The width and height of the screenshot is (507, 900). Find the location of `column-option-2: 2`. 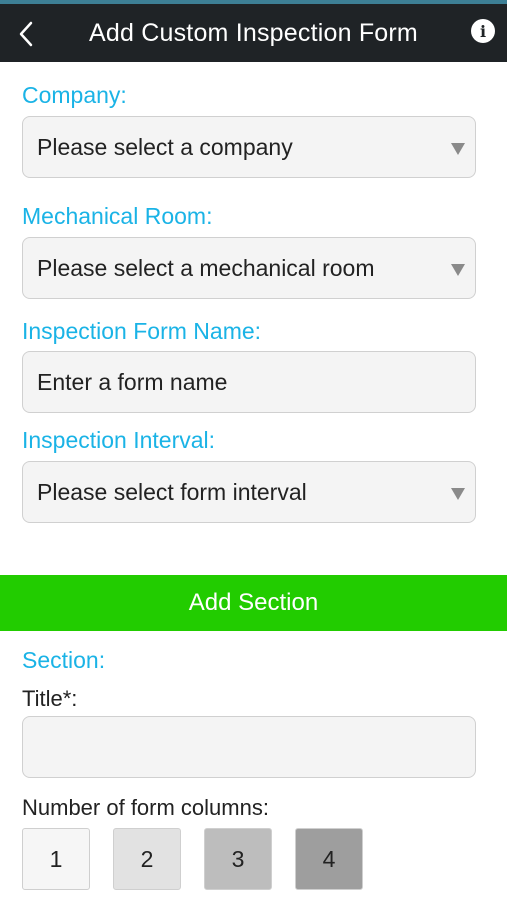

column-option-2: 2 is located at coordinates (147, 859).